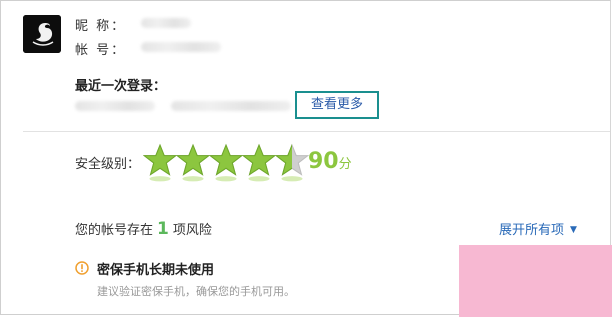 The image size is (612, 317). What do you see at coordinates (121, 86) in the screenshot?
I see `last-login-title: 最近一次登录：` at bounding box center [121, 86].